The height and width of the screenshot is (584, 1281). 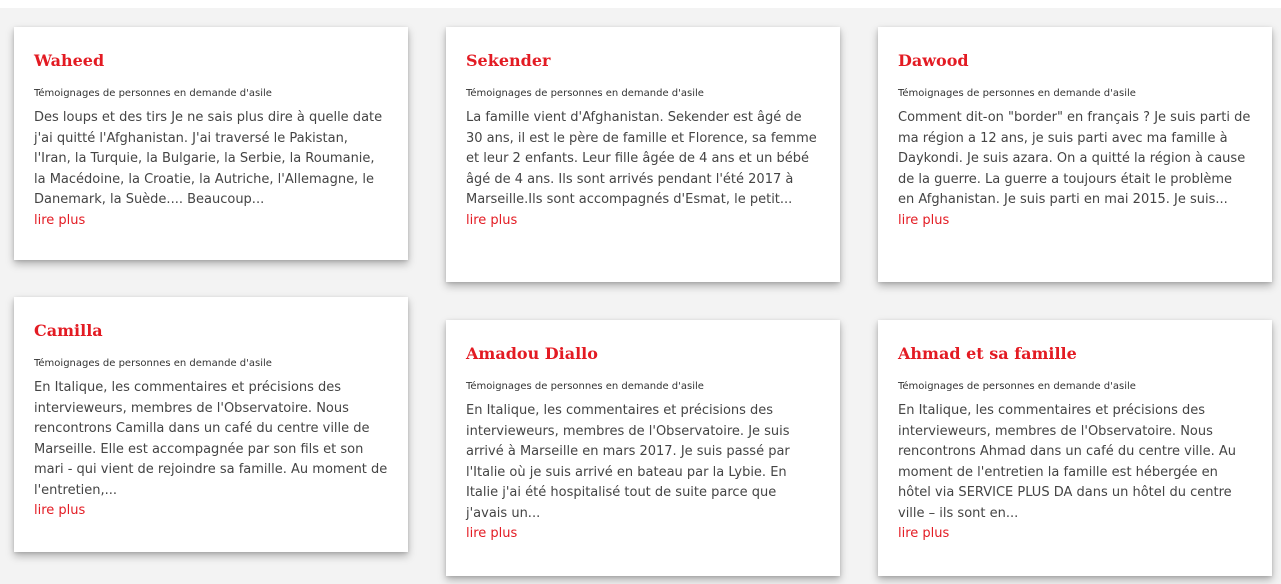 What do you see at coordinates (211, 331) in the screenshot?
I see `card-title: Camilla` at bounding box center [211, 331].